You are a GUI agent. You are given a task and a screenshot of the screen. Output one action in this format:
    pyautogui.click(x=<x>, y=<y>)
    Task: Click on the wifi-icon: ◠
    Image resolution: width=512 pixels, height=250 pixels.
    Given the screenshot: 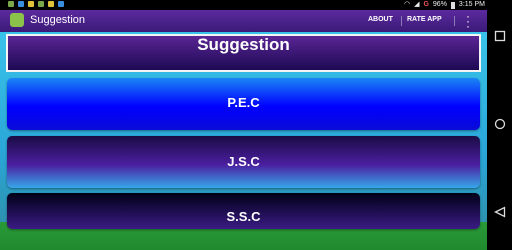 What is the action you would take?
    pyautogui.click(x=407, y=4)
    